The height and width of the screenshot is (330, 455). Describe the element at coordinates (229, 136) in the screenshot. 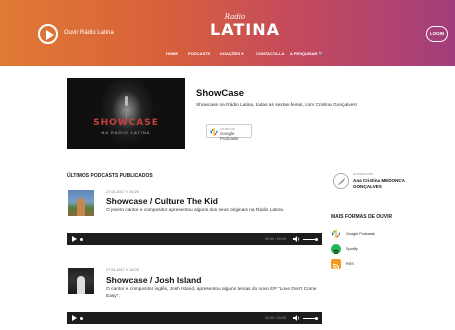

I see `badge-name-text: Google Podcasts` at that location.